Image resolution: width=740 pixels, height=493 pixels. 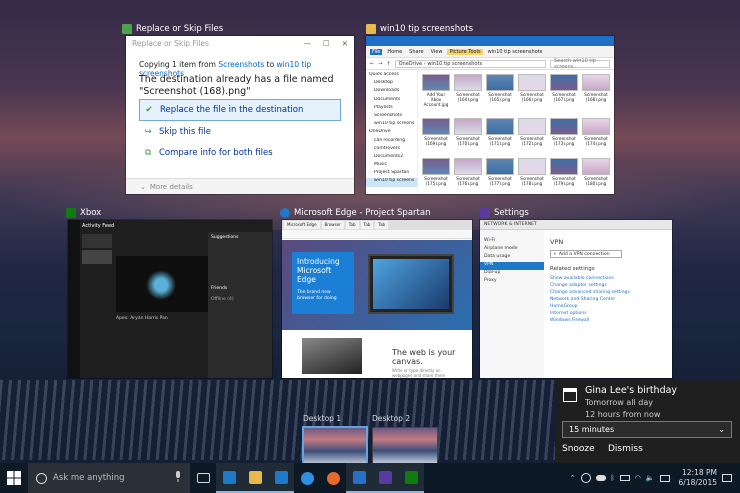 What do you see at coordinates (394, 52) in the screenshot?
I see `tab-home: Home` at bounding box center [394, 52].